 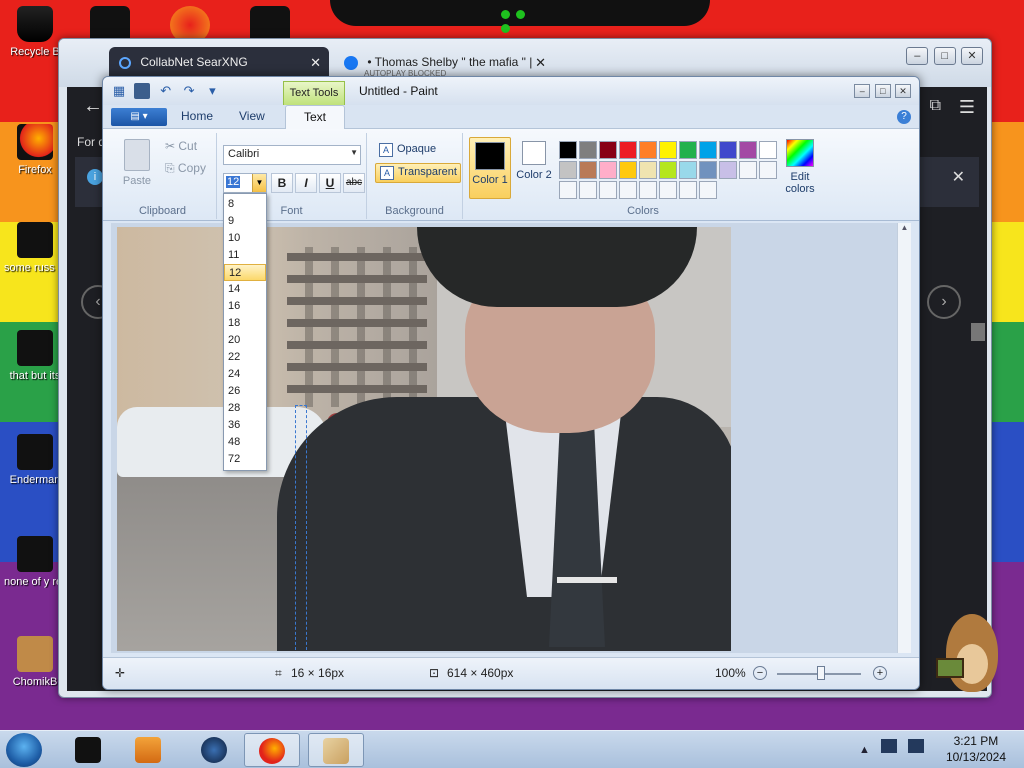 I want to click on hamster-mascot, so click(x=971, y=654).